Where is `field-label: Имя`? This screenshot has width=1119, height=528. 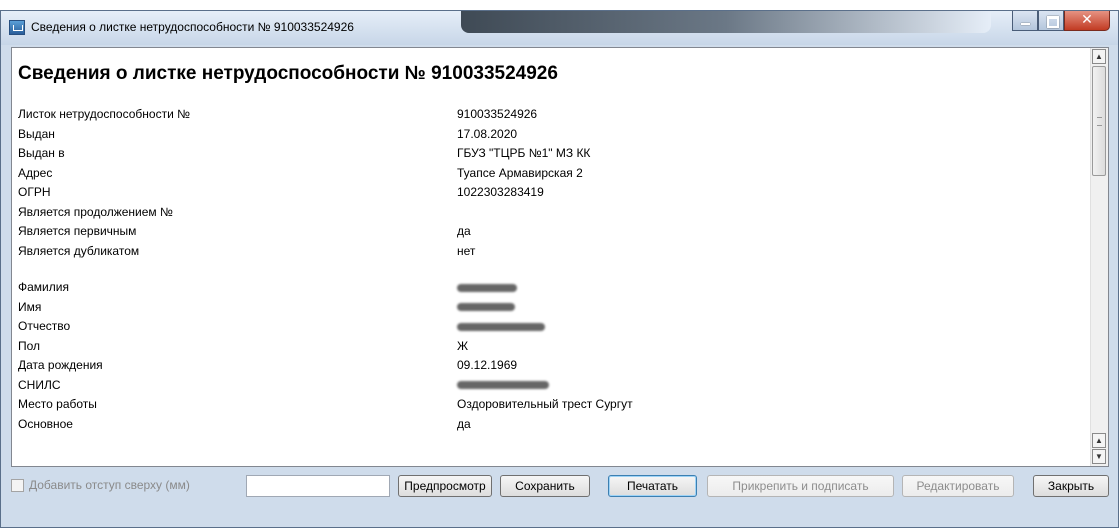
field-label: Имя is located at coordinates (30, 306).